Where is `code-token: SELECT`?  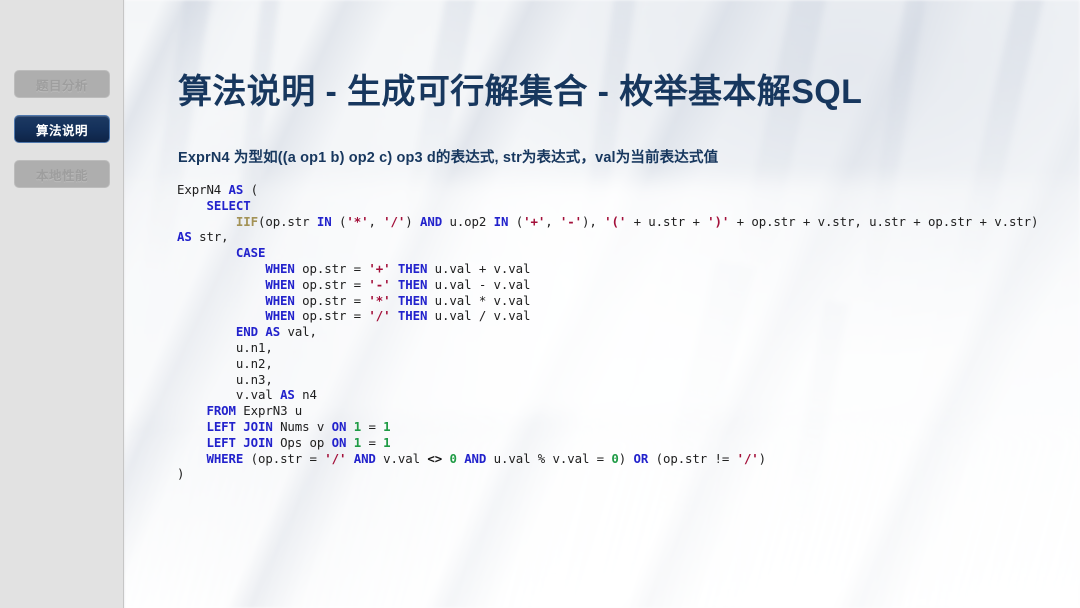 code-token: SELECT is located at coordinates (228, 205).